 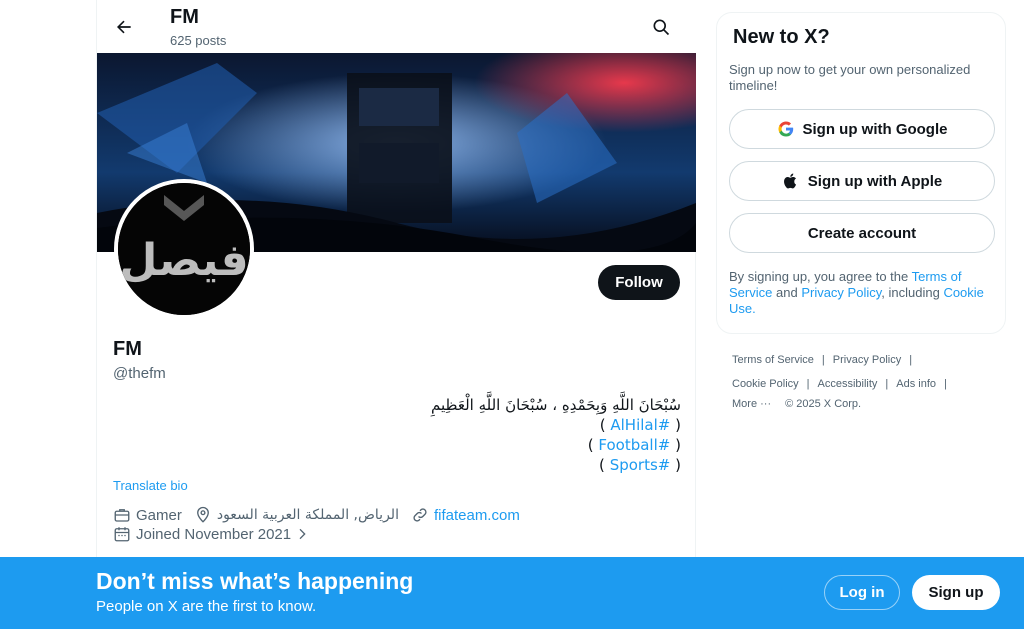 I want to click on profile-joined: Joined November 2021, so click(x=214, y=534).